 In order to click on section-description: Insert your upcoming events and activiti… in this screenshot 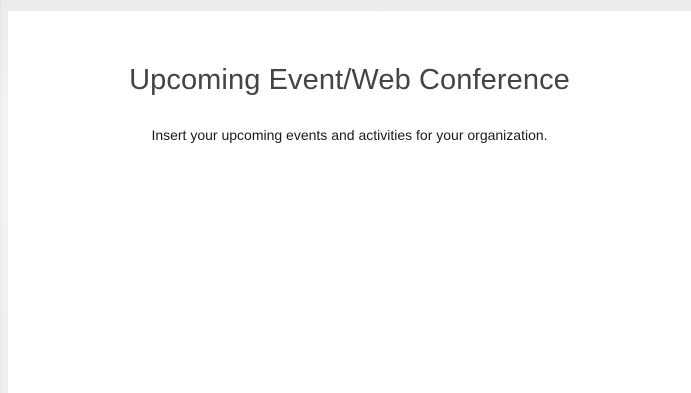, I will do `click(349, 135)`.